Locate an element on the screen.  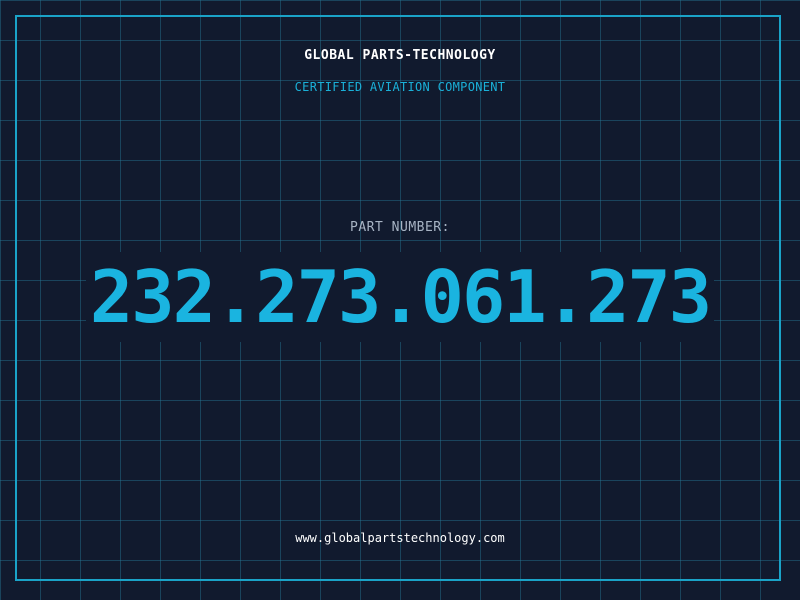
tagline: CERTIFIED AVIATION COMPONENT is located at coordinates (400, 87).